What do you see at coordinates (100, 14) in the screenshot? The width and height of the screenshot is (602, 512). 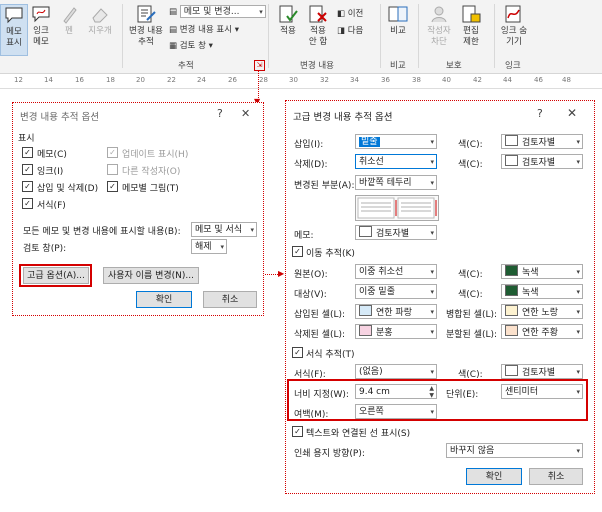 I see `eraser-icon` at bounding box center [100, 14].